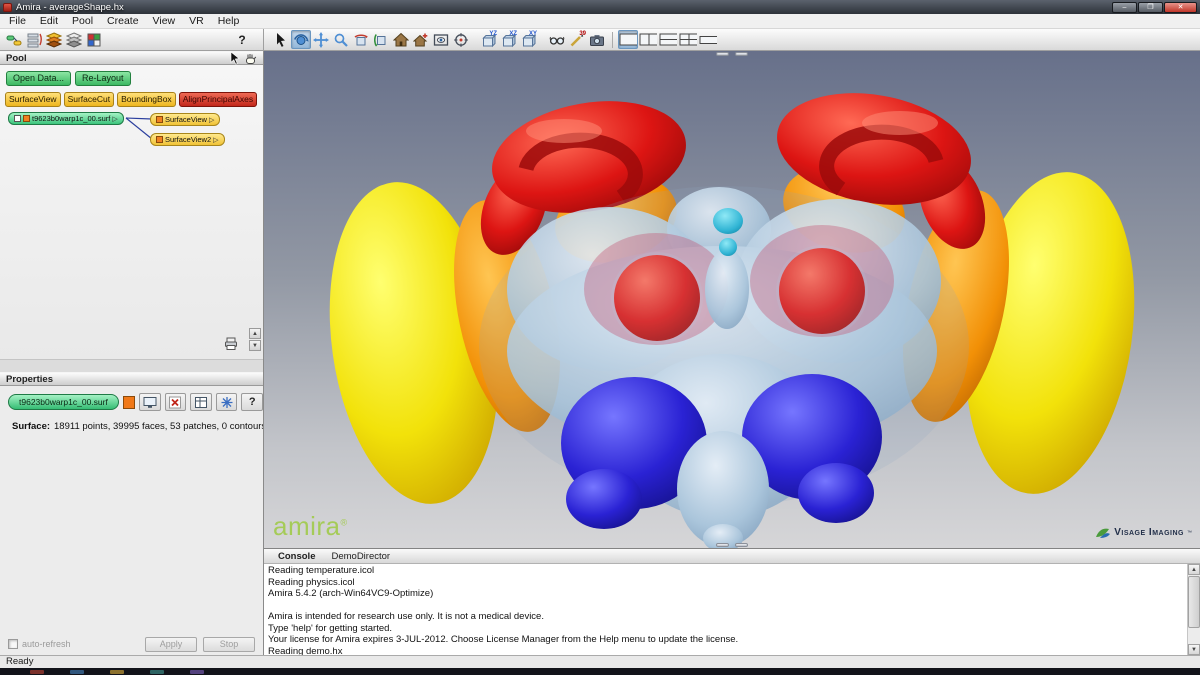  I want to click on set-home-glyph, so click(420, 39).